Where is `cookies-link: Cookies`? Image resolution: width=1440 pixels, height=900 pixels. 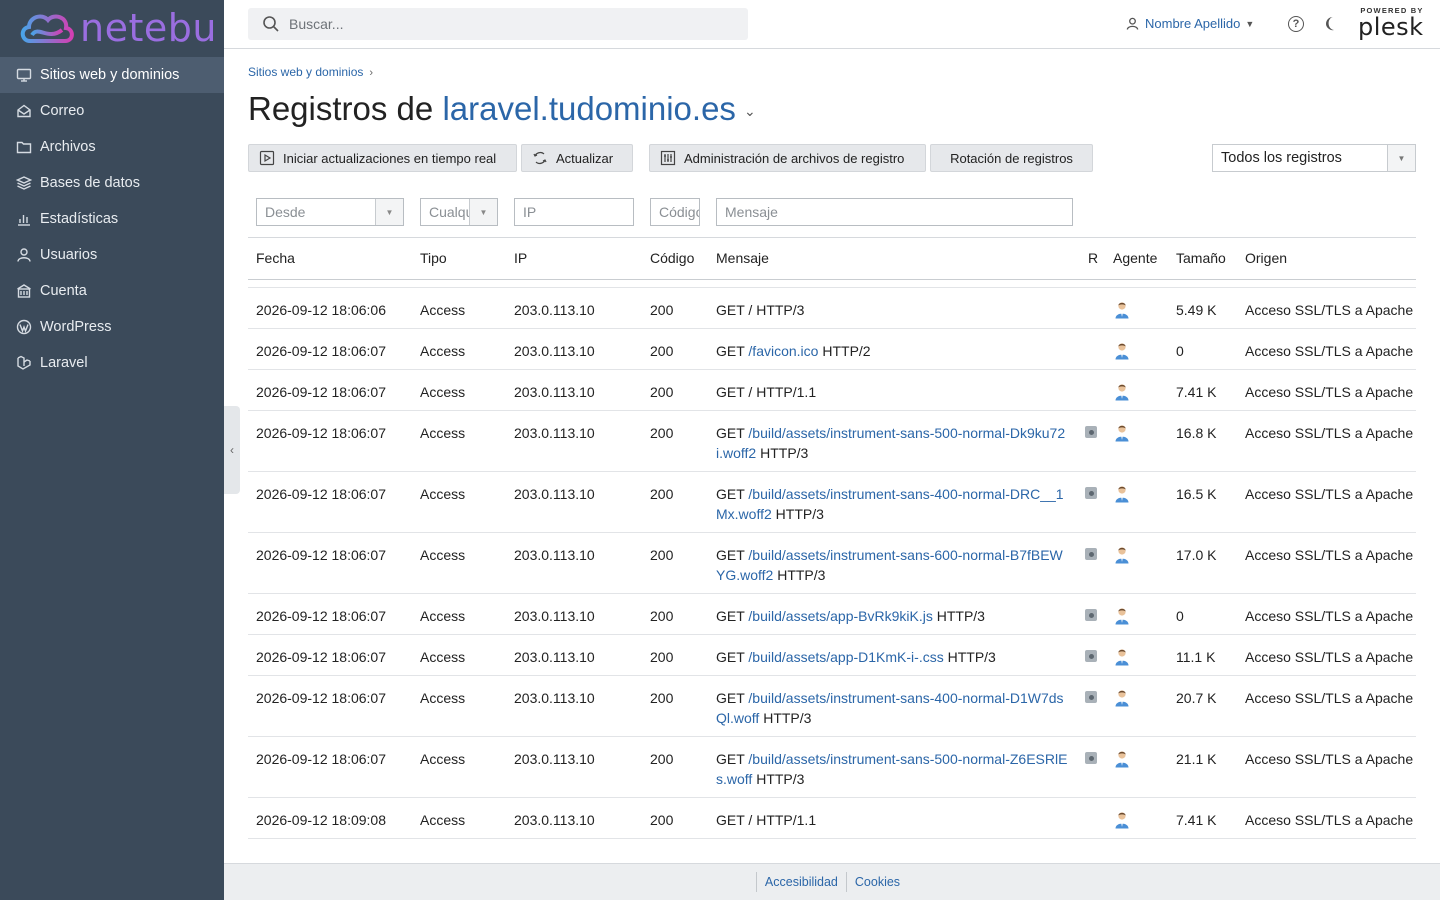 cookies-link: Cookies is located at coordinates (876, 882).